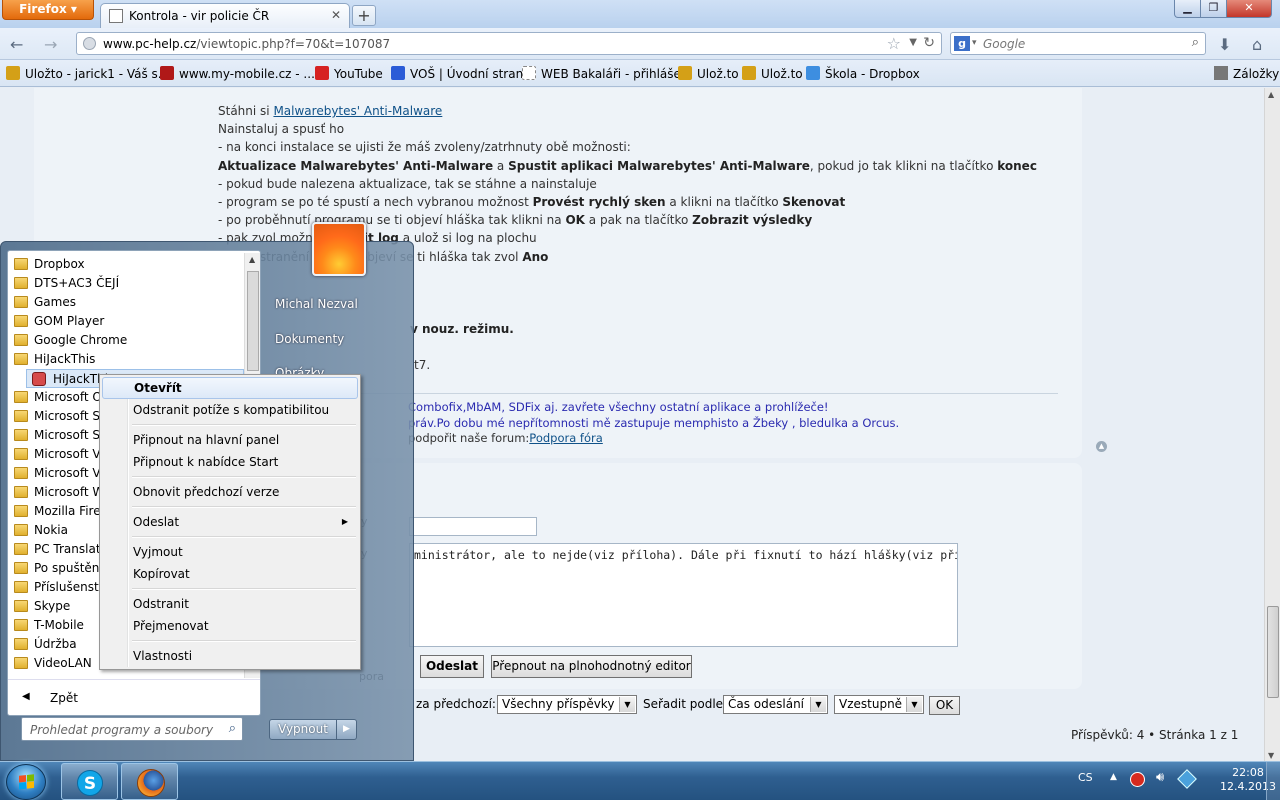 The width and height of the screenshot is (1280, 800). Describe the element at coordinates (1271, 755) in the screenshot. I see `scroll-down-icon: ▼` at that location.